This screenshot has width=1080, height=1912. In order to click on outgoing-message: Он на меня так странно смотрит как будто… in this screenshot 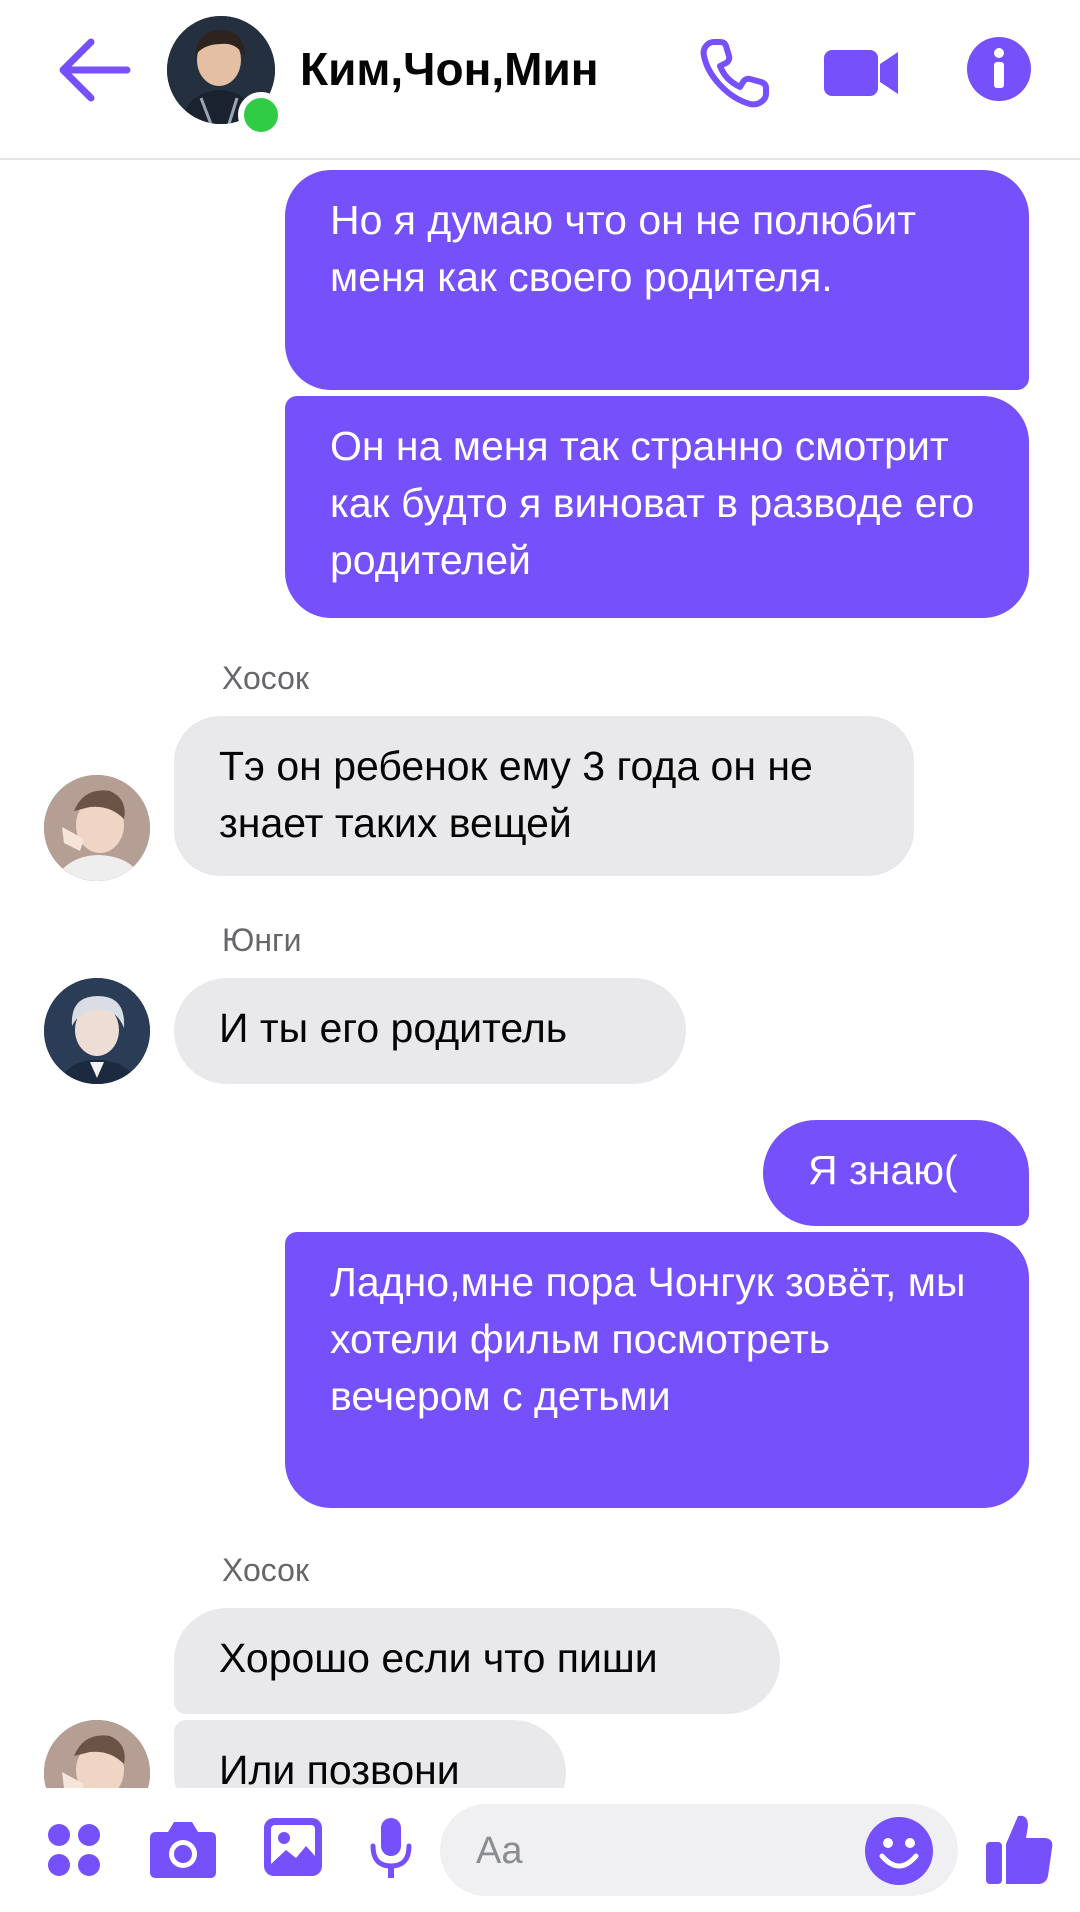, I will do `click(657, 507)`.